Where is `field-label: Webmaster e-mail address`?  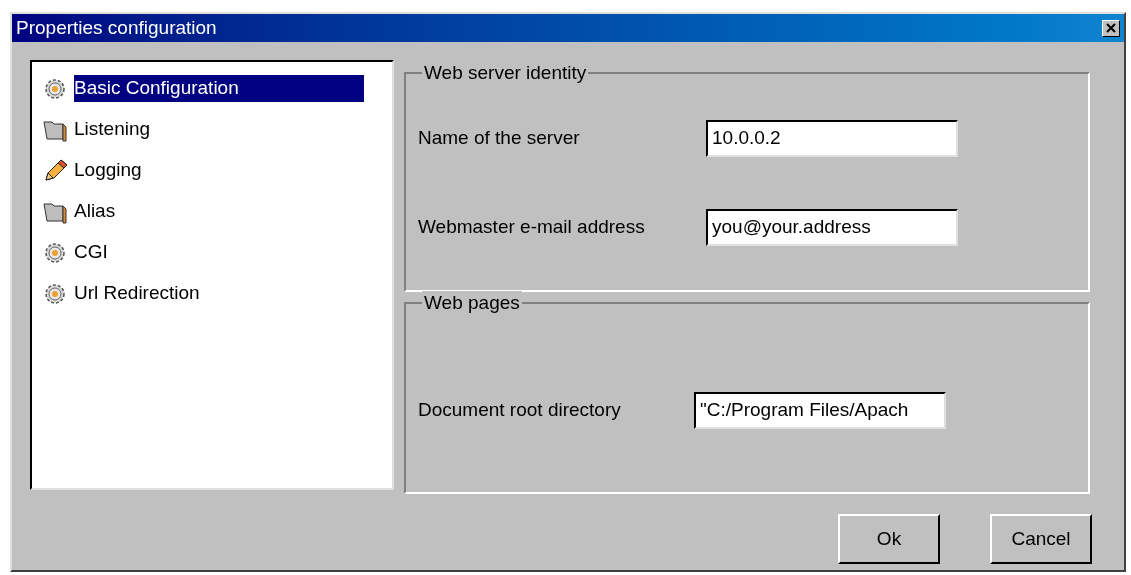 field-label: Webmaster e-mail address is located at coordinates (532, 227).